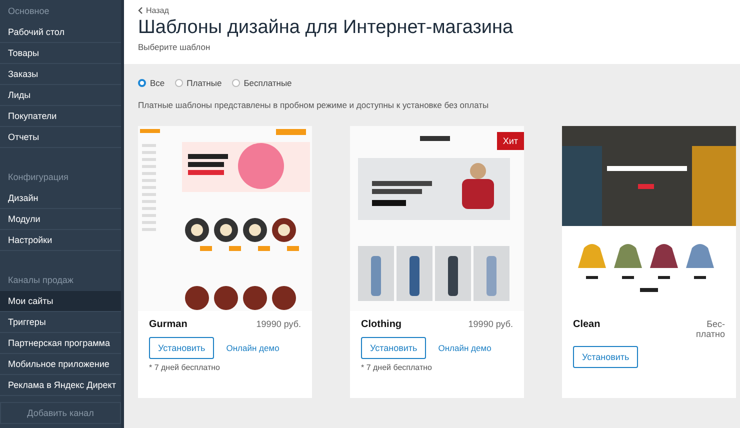  I want to click on nav-item: Мобильное приложение, so click(60, 364).